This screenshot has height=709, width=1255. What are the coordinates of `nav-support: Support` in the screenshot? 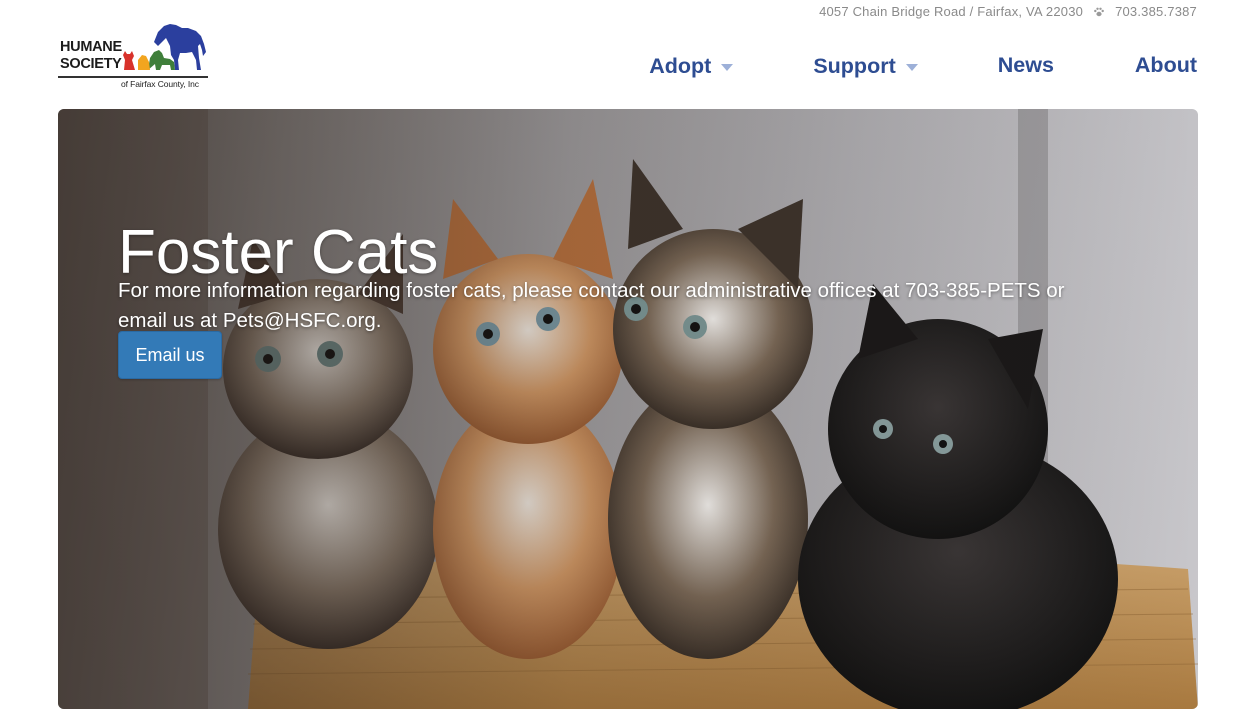 It's located at (865, 66).